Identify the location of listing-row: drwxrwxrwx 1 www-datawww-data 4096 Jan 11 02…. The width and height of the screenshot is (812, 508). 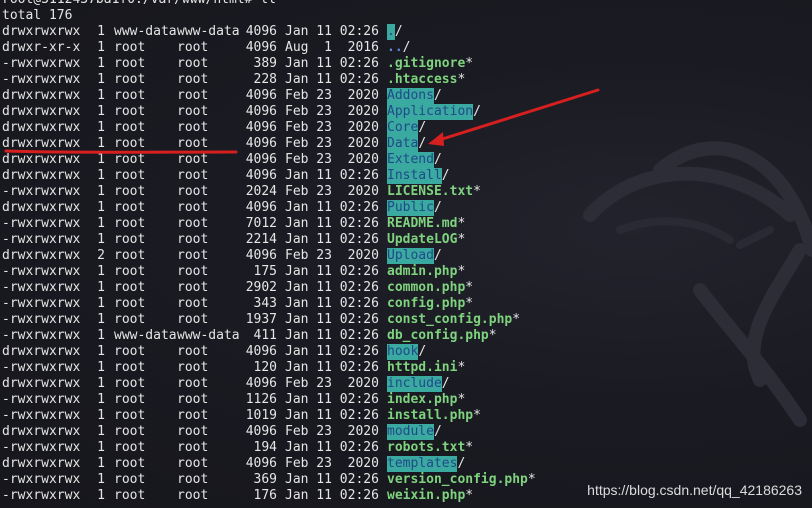
(202, 32).